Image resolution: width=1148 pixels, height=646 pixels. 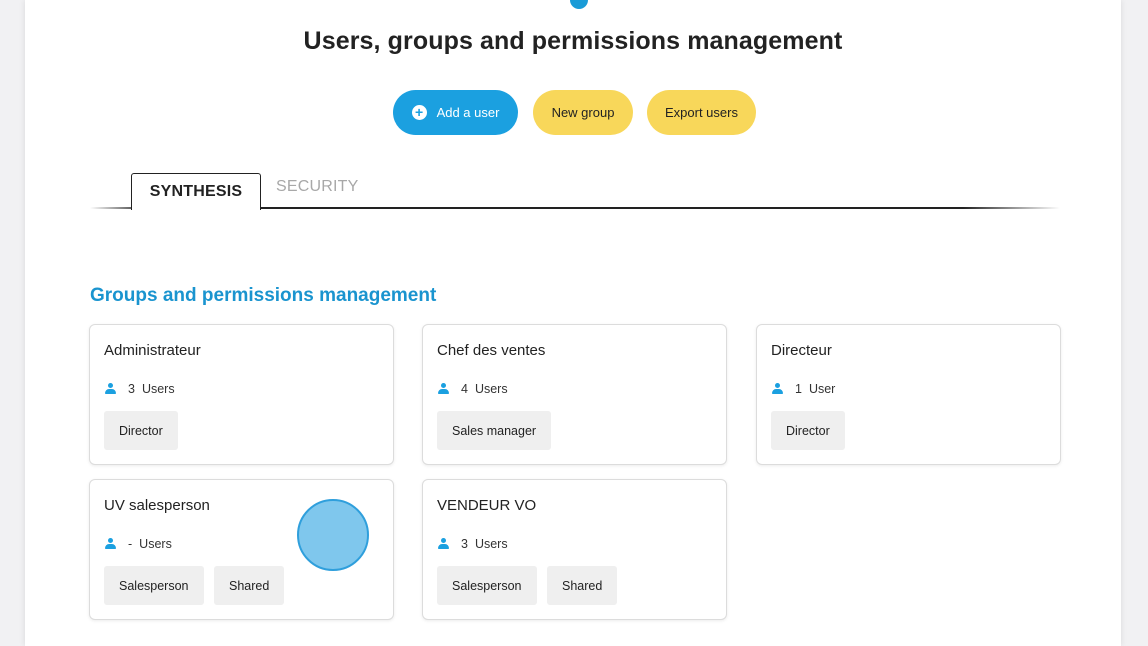 I want to click on add-user-label: Add a user, so click(x=468, y=112).